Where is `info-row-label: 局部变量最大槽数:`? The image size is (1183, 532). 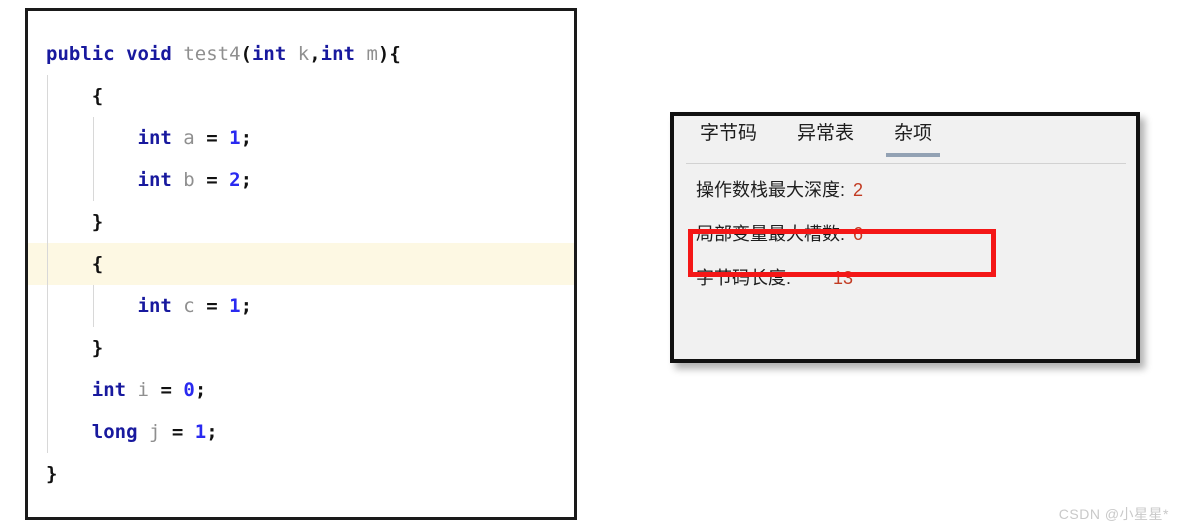
info-row-label: 局部变量最大槽数: is located at coordinates (771, 234).